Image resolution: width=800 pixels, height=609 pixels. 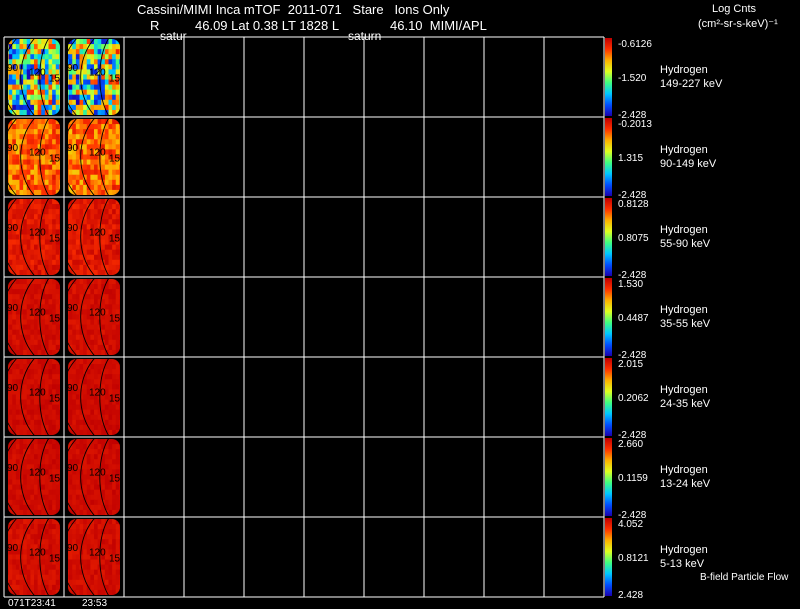 What do you see at coordinates (691, 84) in the screenshot?
I see `channel-energy-label: 149-227 keV` at bounding box center [691, 84].